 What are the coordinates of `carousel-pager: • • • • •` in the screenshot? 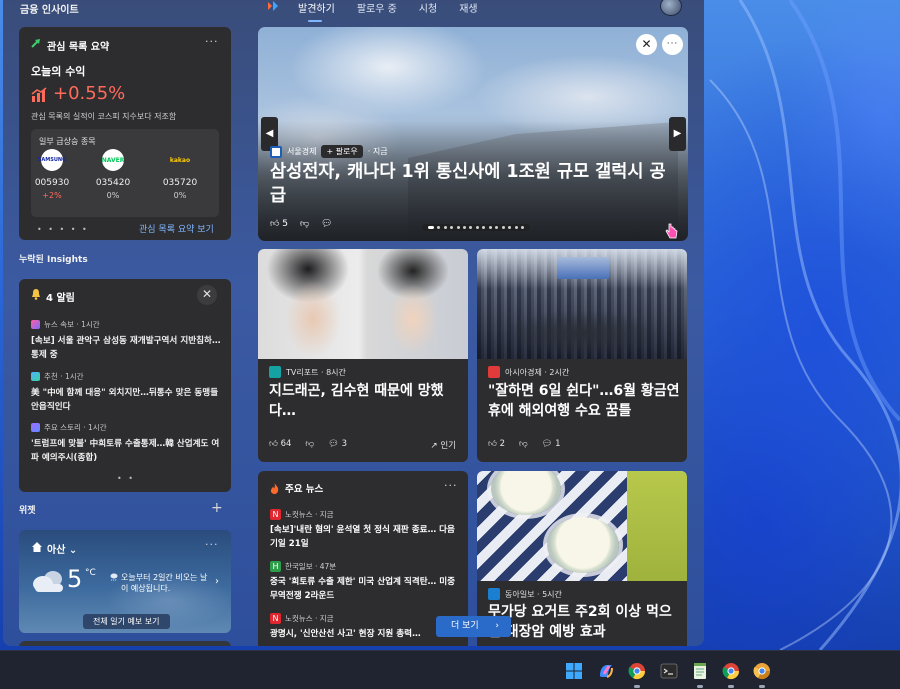 It's located at (63, 229).